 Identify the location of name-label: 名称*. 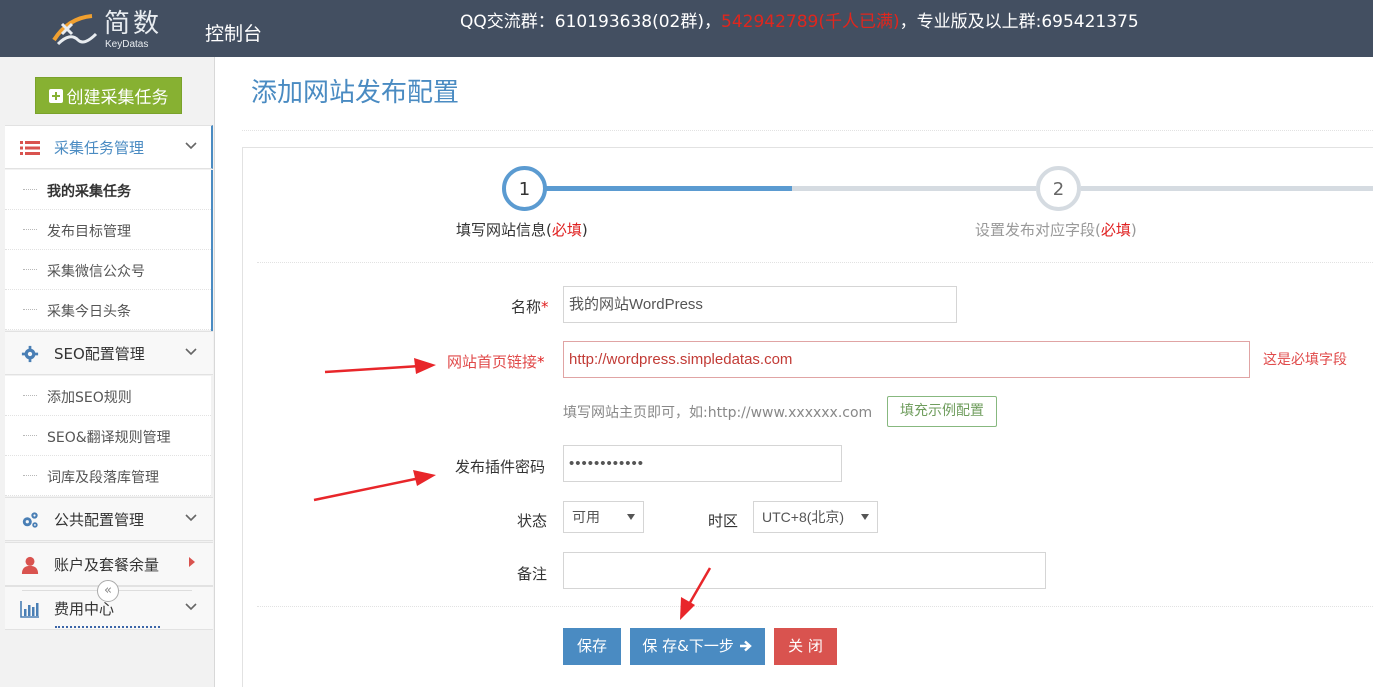
(530, 306).